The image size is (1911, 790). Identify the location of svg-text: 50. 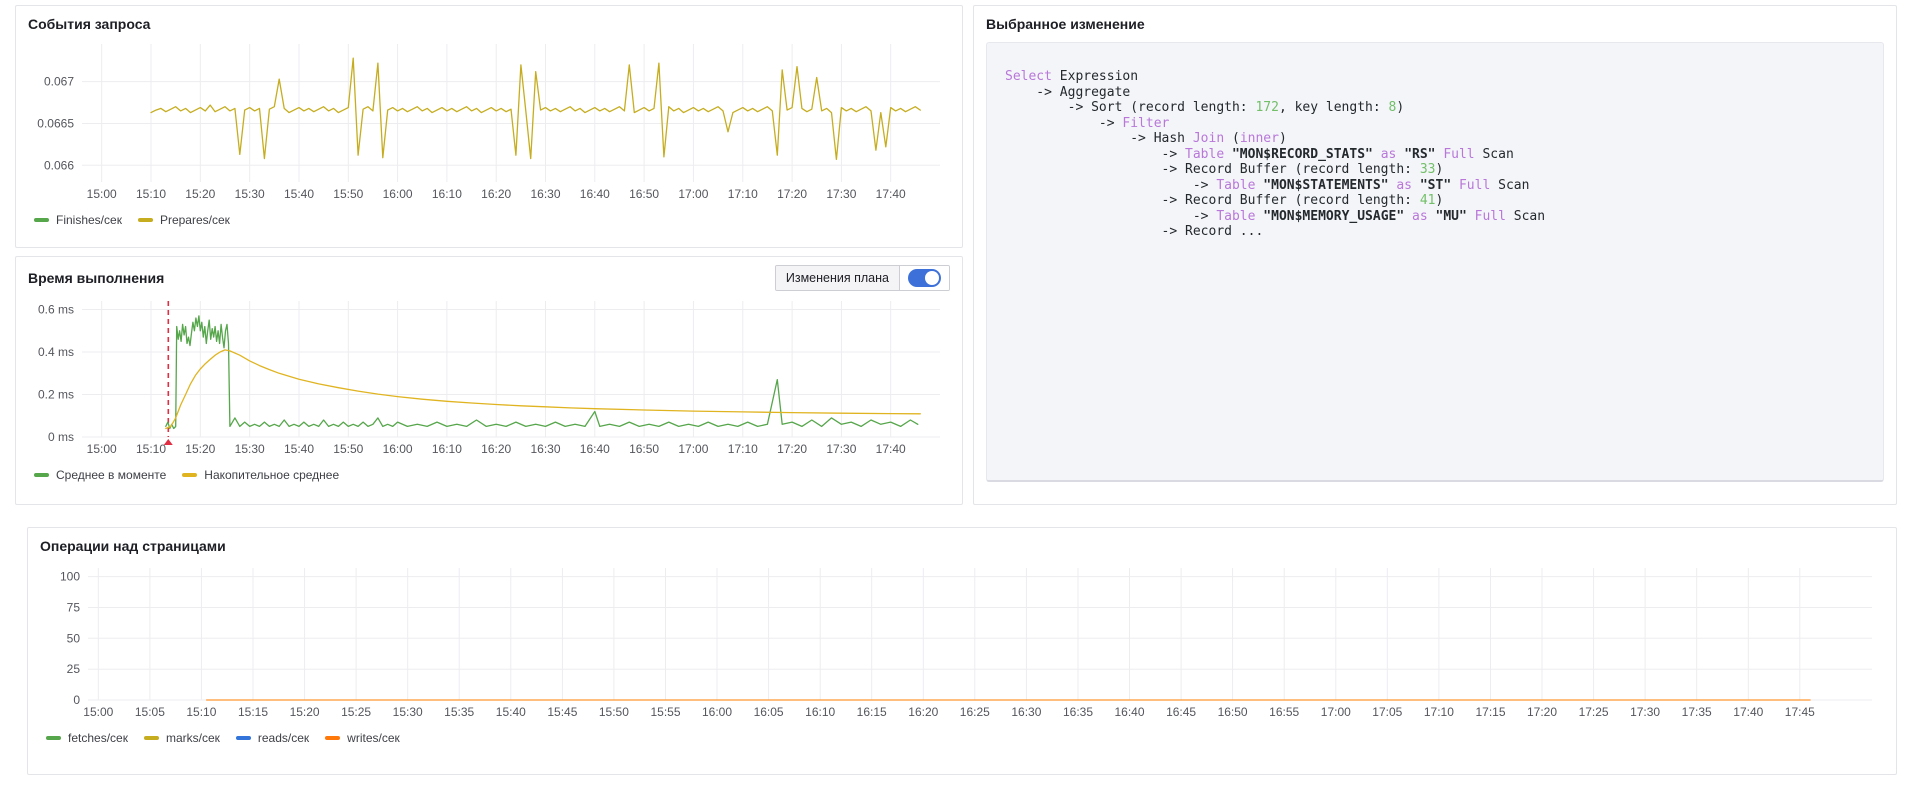
(74, 638).